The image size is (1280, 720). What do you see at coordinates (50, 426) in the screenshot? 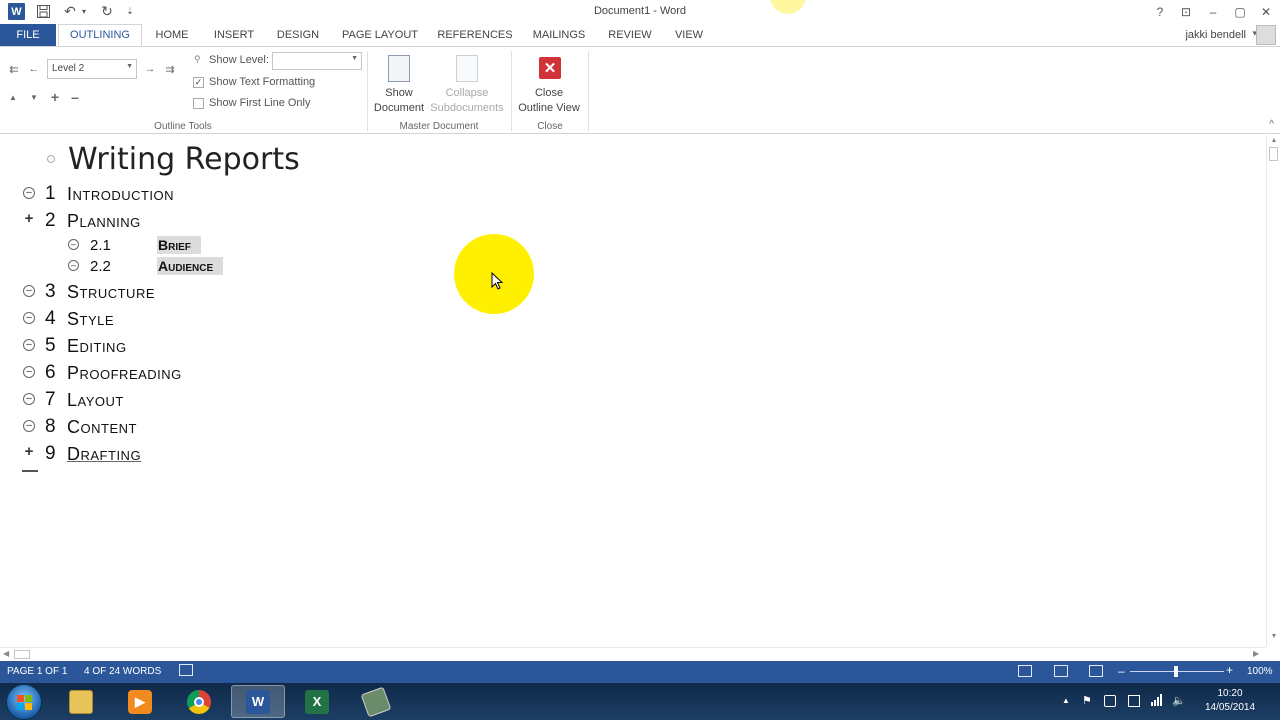
I see `item-number: 8` at bounding box center [50, 426].